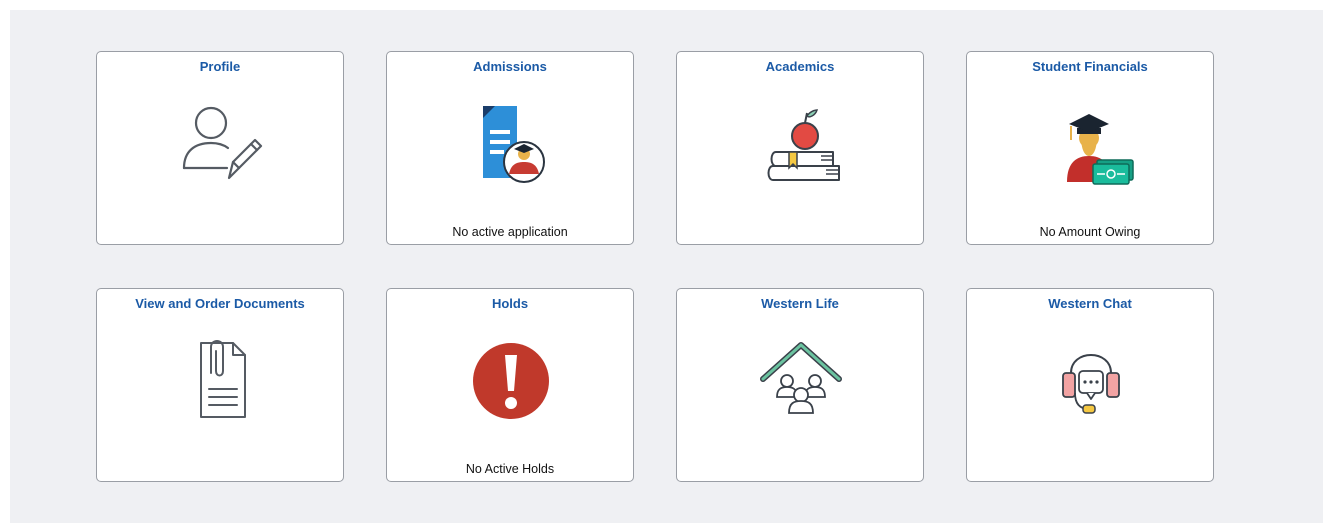  I want to click on books-apple-icon, so click(801, 141).